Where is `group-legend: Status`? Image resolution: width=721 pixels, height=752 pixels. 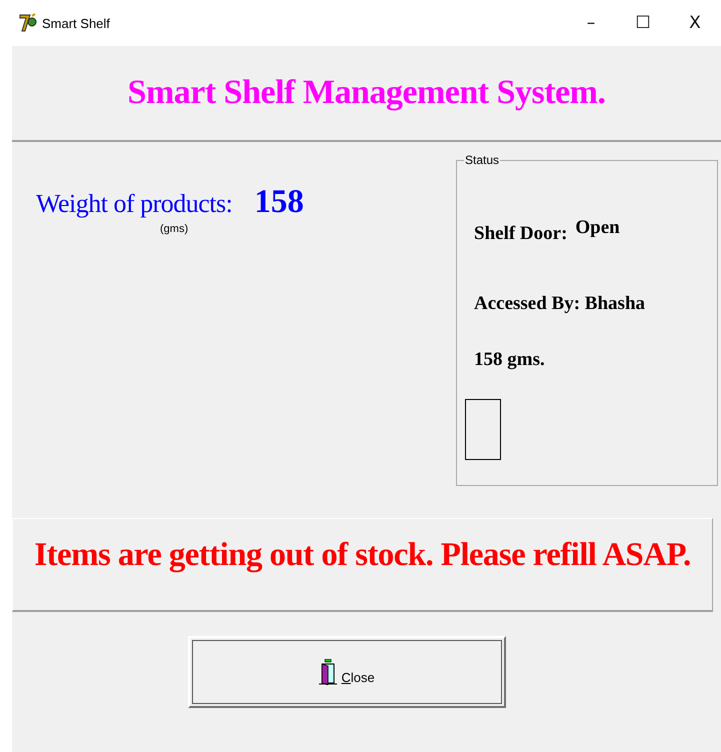
group-legend: Status is located at coordinates (482, 160).